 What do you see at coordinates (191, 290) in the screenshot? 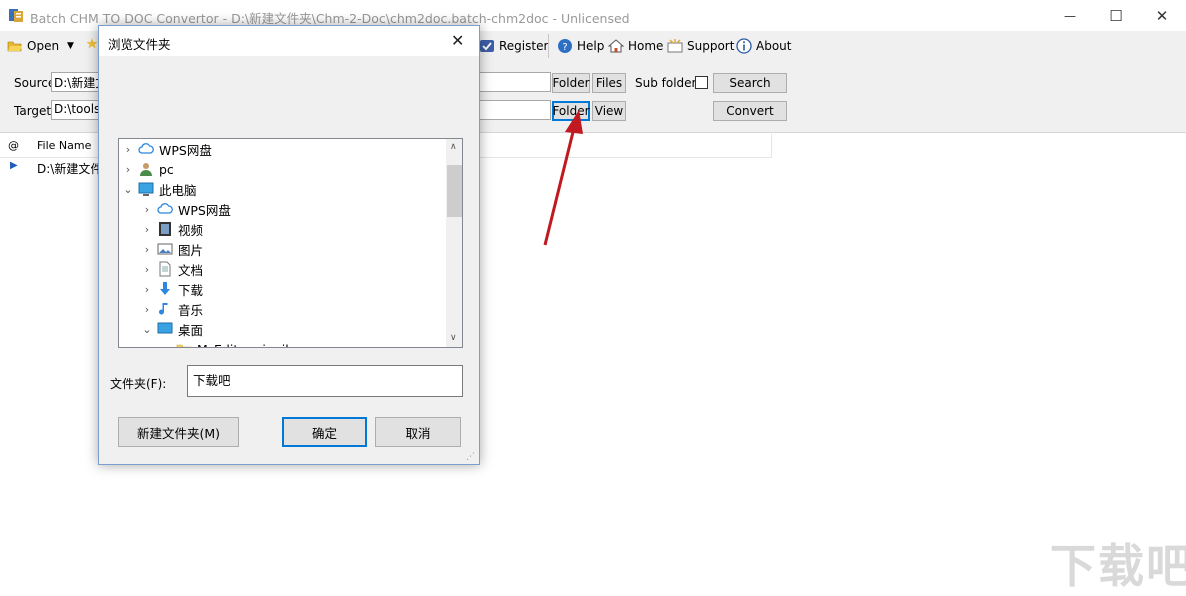
I see `tree-item-label: 下载` at bounding box center [191, 290].